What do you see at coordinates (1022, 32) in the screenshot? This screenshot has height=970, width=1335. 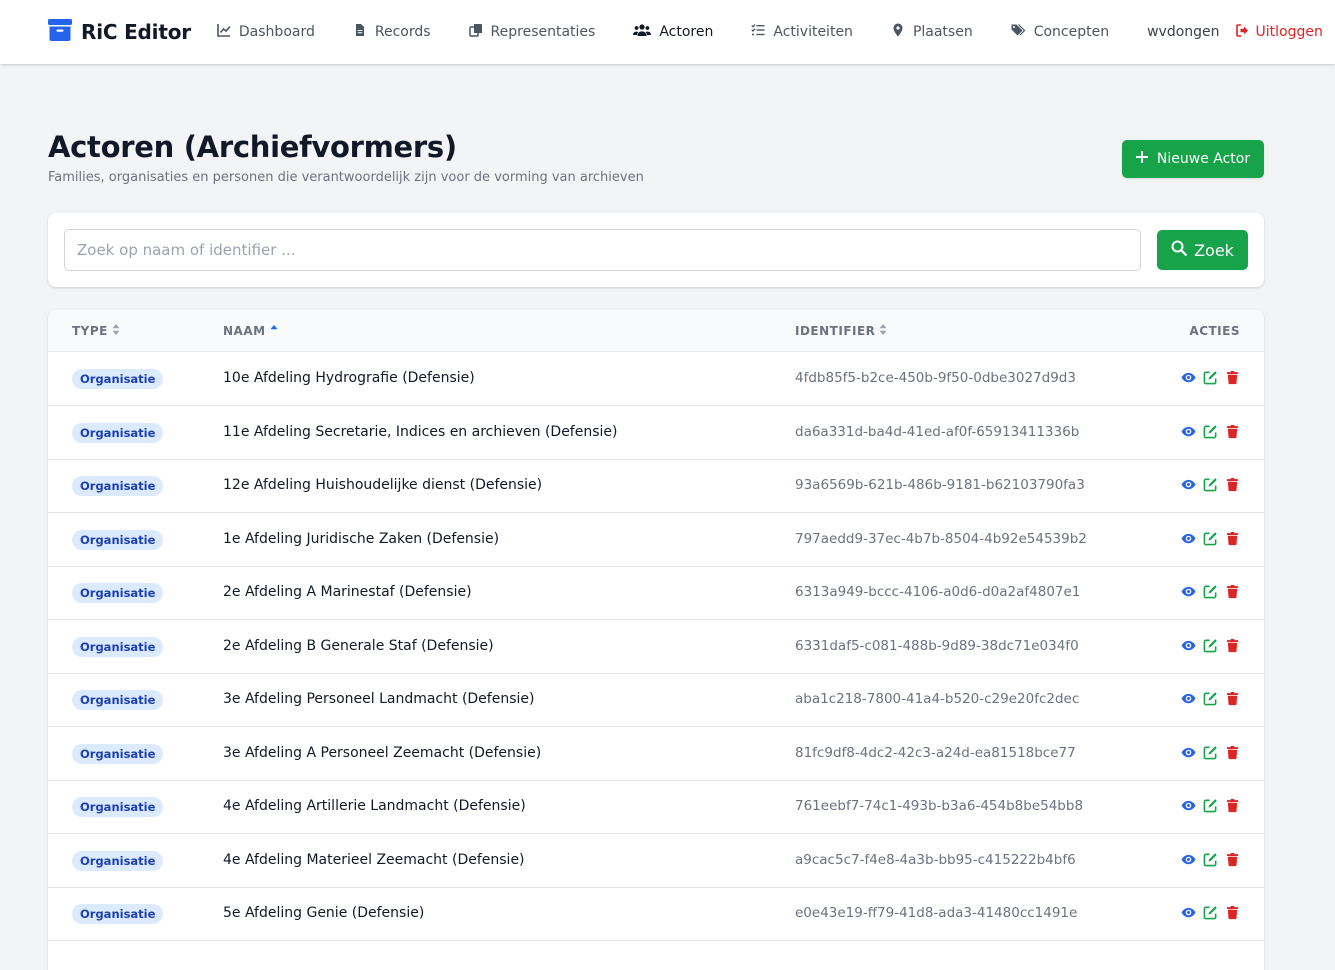 I see `tags-icon` at bounding box center [1022, 32].